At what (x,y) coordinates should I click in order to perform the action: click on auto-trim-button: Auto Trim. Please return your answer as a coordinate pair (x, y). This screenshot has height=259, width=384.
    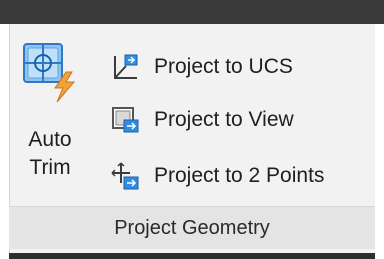
    Looking at the image, I should click on (50, 114).